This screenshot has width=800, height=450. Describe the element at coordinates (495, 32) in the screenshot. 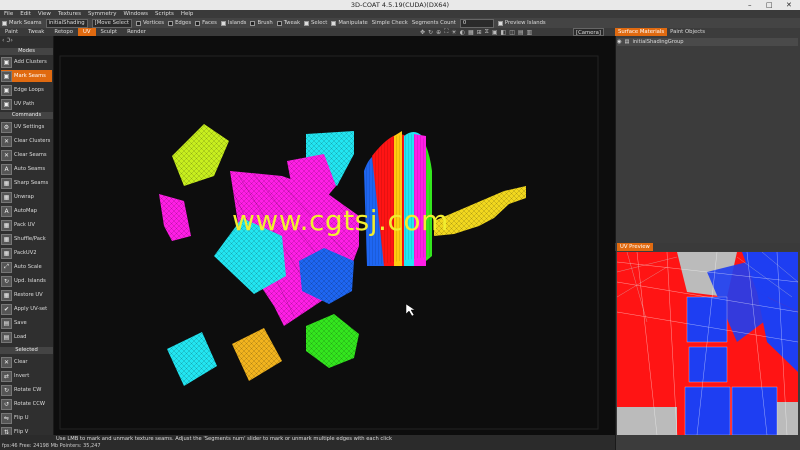

I see `view-options-icon: ▣` at that location.